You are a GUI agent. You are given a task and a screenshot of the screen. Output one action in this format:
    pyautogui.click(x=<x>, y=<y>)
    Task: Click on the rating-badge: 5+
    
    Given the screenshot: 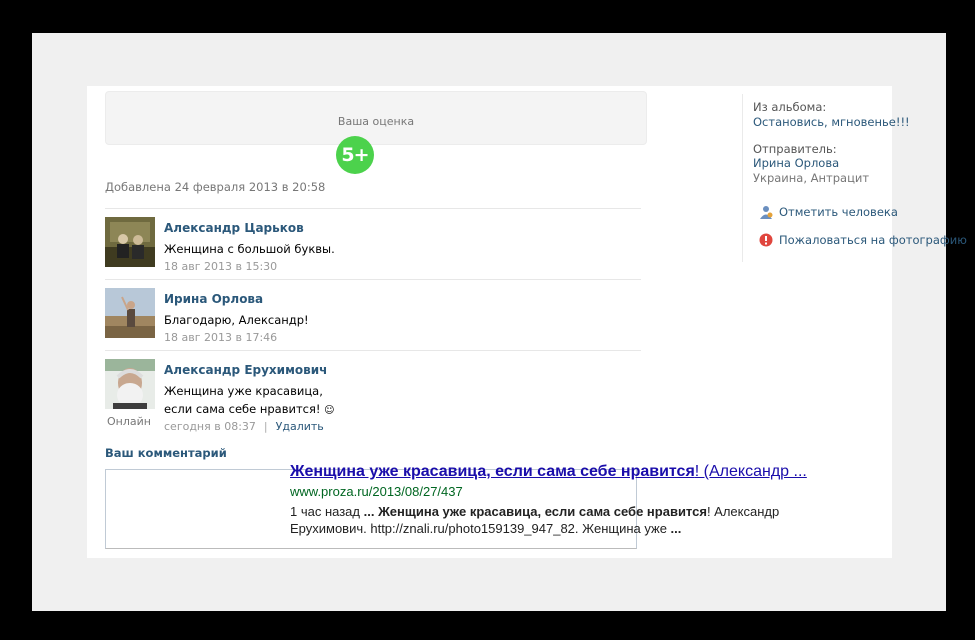 What is the action you would take?
    pyautogui.click(x=355, y=155)
    